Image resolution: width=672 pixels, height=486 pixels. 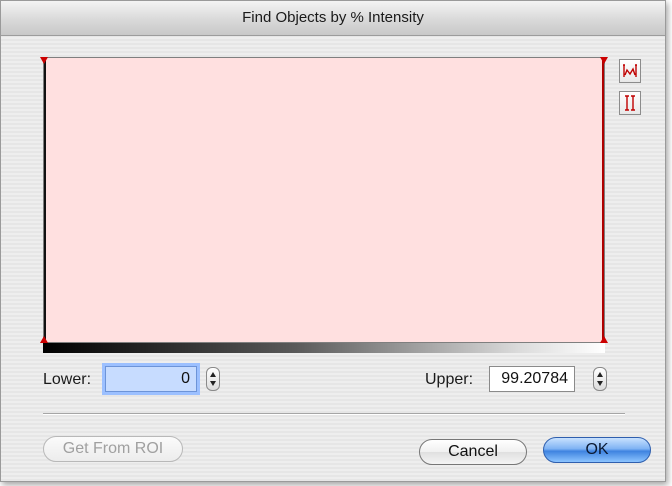 What do you see at coordinates (44, 60) in the screenshot?
I see `lower-top-marker` at bounding box center [44, 60].